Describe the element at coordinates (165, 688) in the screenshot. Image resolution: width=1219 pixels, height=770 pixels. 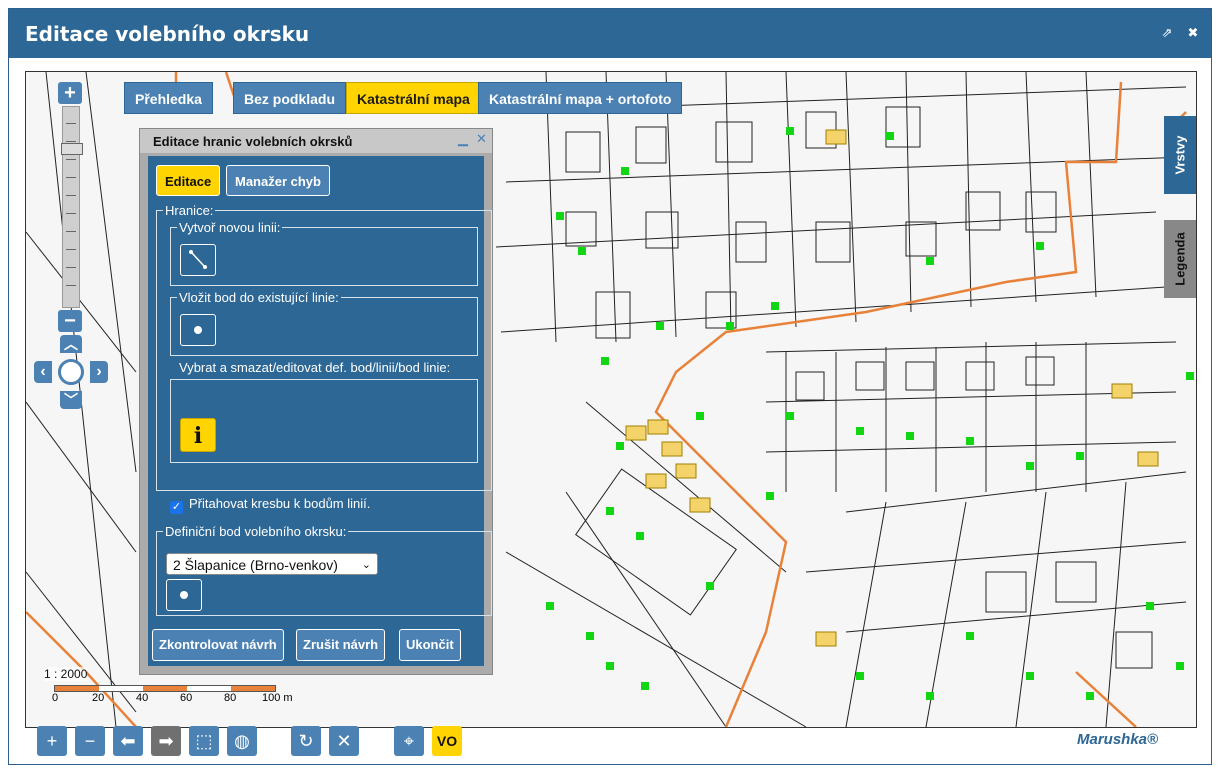
I see `scale-bar-graphic` at that location.